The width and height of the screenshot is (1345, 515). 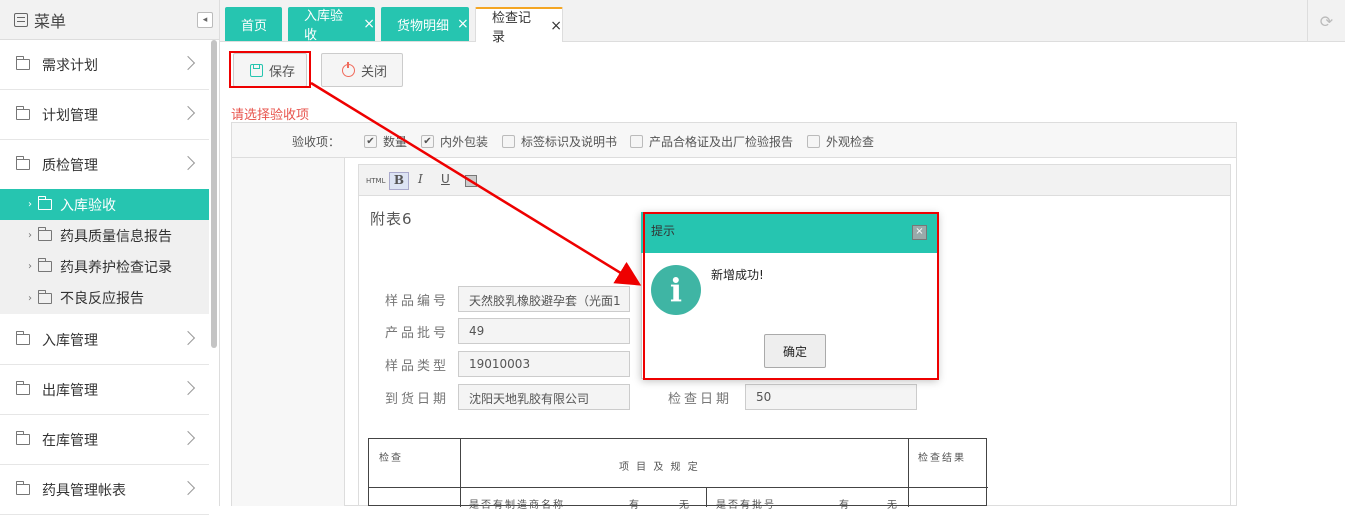 What do you see at coordinates (417, 333) in the screenshot?
I see `batch-number-label: 产品批号` at bounding box center [417, 333].